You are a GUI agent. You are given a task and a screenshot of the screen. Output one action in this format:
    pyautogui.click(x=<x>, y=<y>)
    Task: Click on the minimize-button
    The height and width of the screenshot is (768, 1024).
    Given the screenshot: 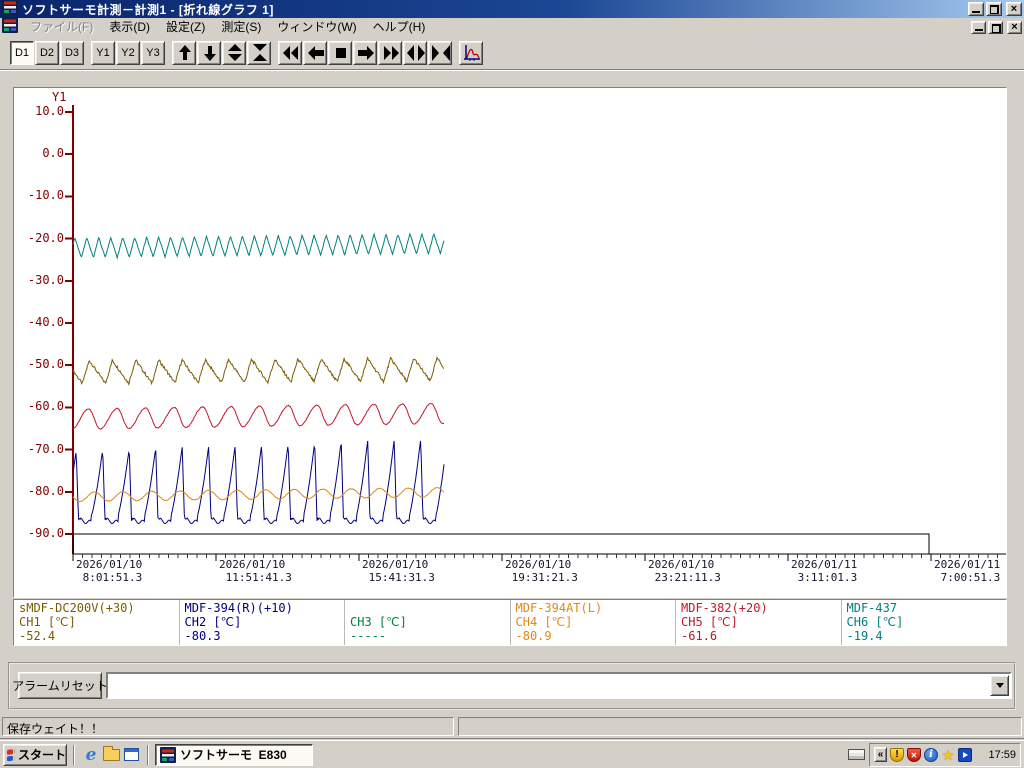 What is the action you would take?
    pyautogui.click(x=976, y=9)
    